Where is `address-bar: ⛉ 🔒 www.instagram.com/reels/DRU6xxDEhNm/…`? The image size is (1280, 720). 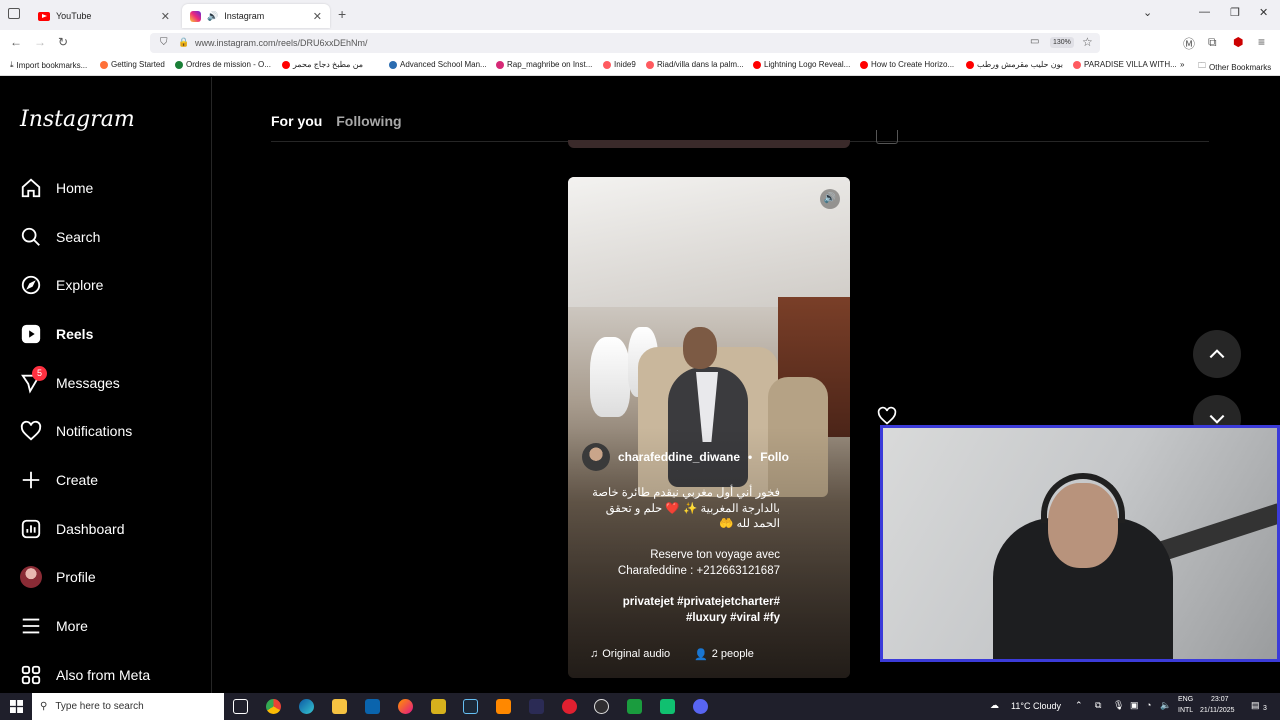 address-bar: ⛉ 🔒 www.instagram.com/reels/DRU6xxDEhNm/… is located at coordinates (625, 43).